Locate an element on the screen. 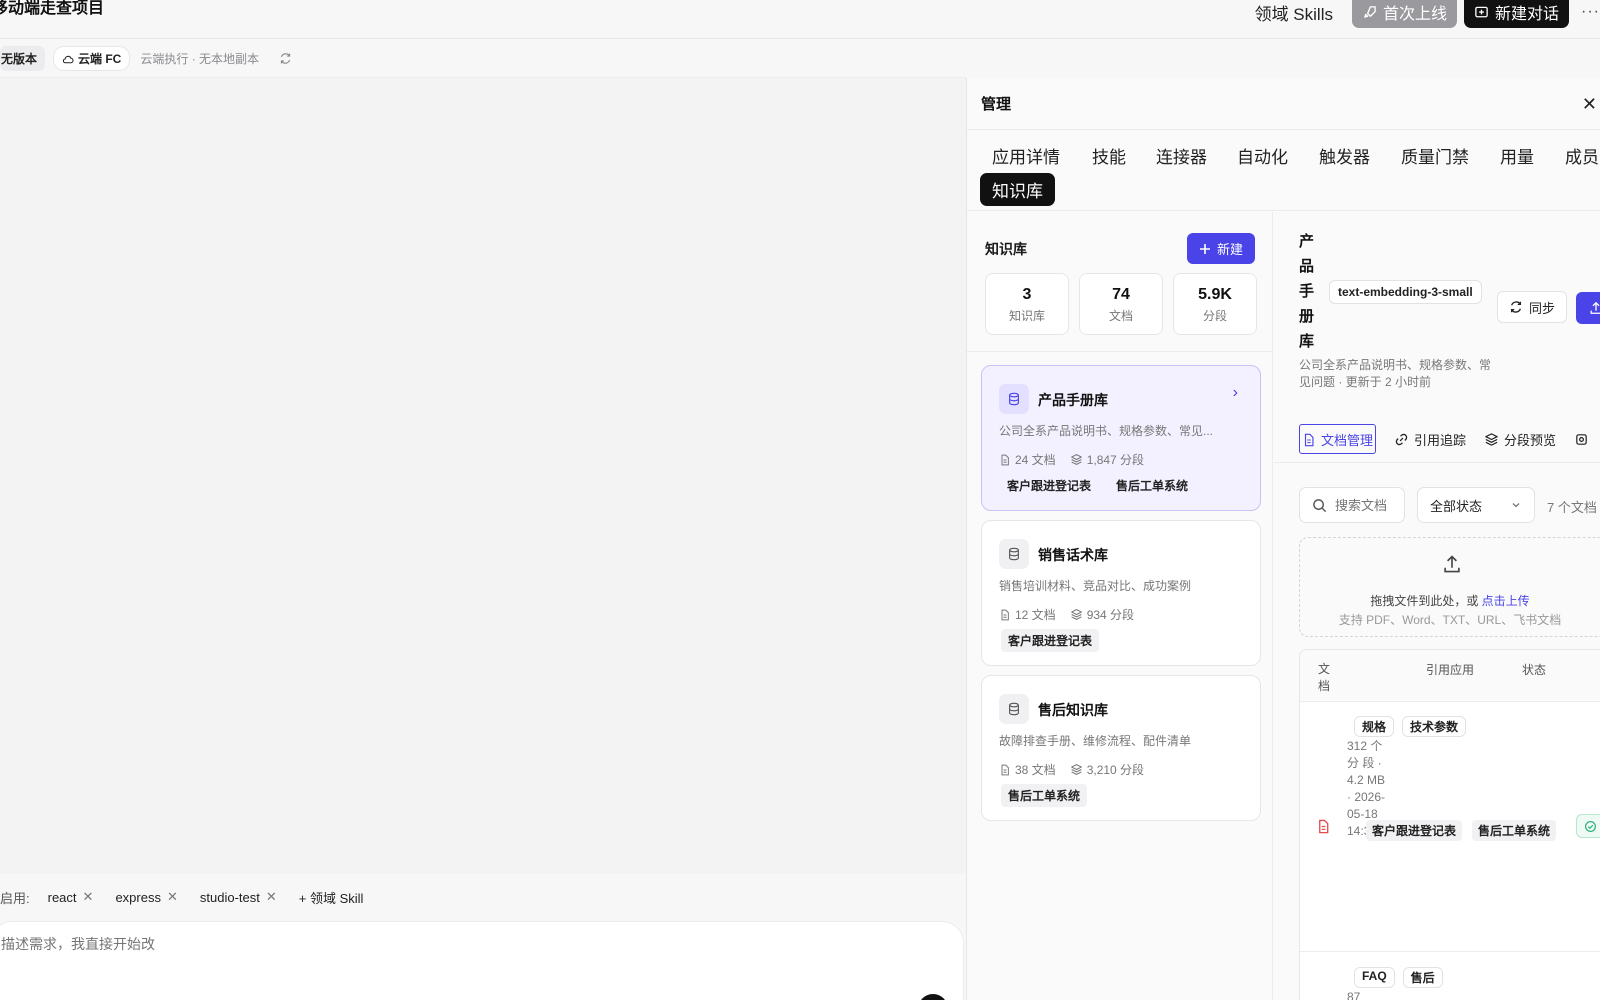  kb-card-name: 售后知识库 is located at coordinates (1073, 710).